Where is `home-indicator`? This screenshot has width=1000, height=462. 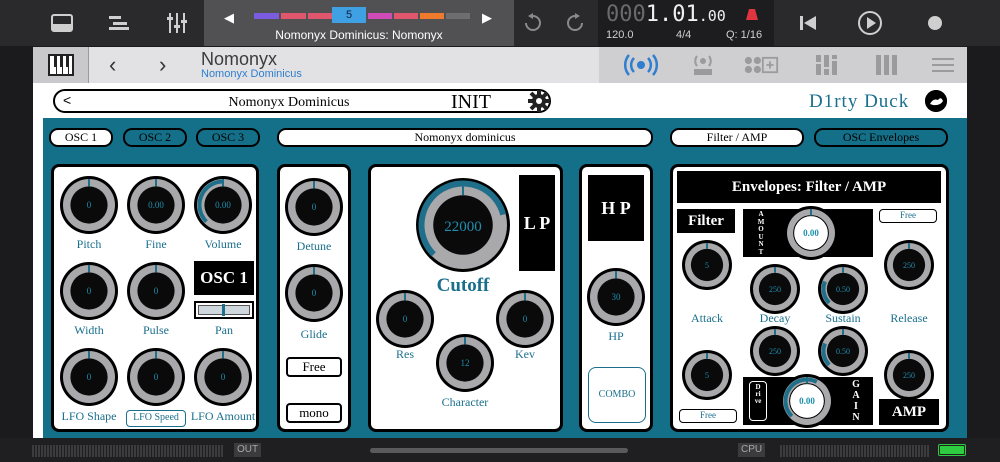 home-indicator is located at coordinates (499, 450).